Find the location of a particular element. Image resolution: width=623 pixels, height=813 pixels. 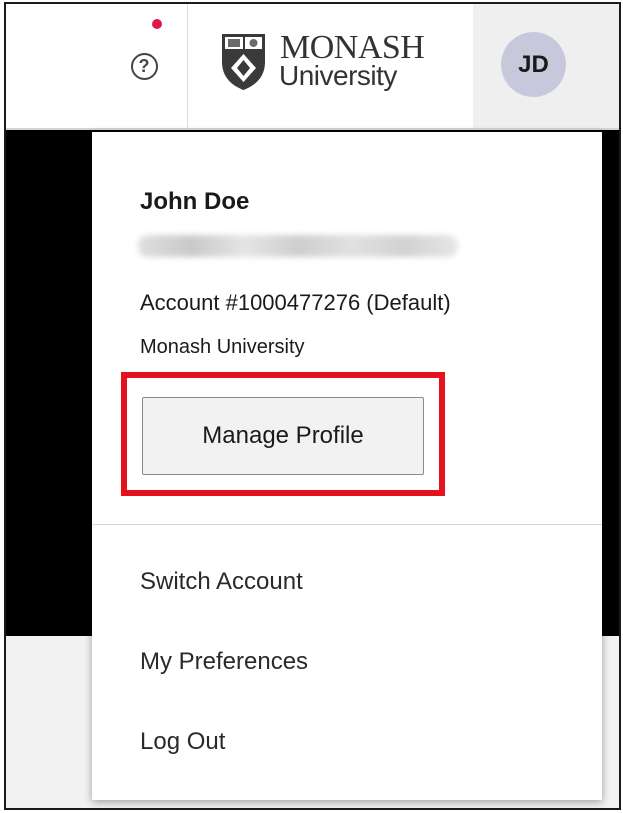

help-button: ? is located at coordinates (144, 66).